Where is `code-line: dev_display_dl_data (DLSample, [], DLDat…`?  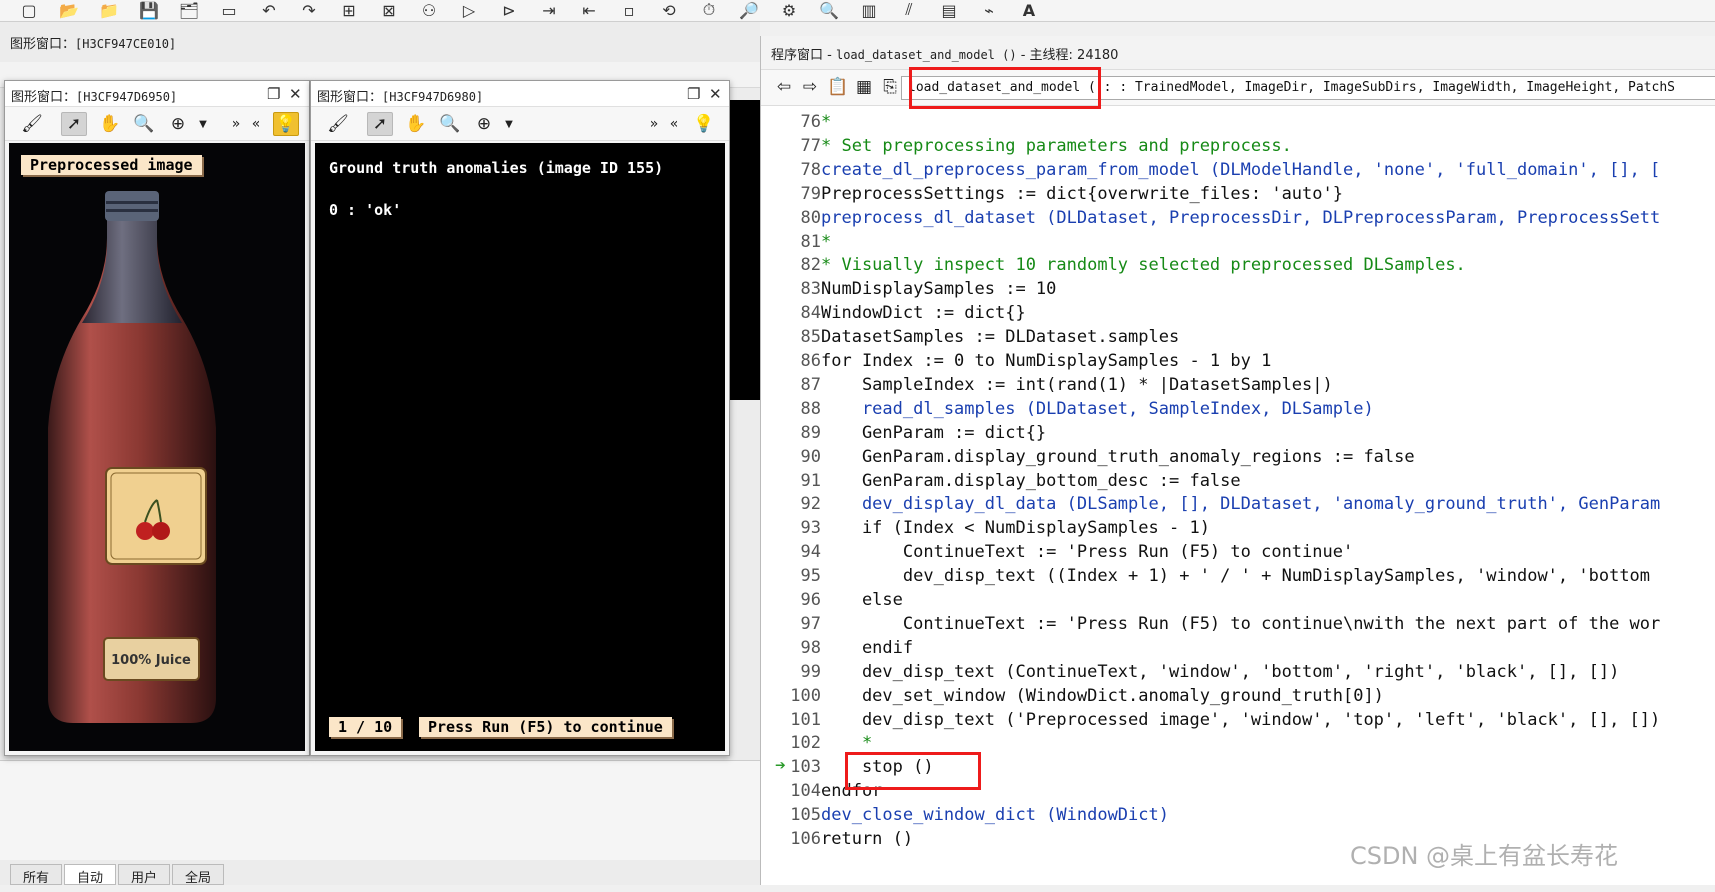
code-line: dev_display_dl_data (DLSample, [], DLDat… is located at coordinates (1240, 504).